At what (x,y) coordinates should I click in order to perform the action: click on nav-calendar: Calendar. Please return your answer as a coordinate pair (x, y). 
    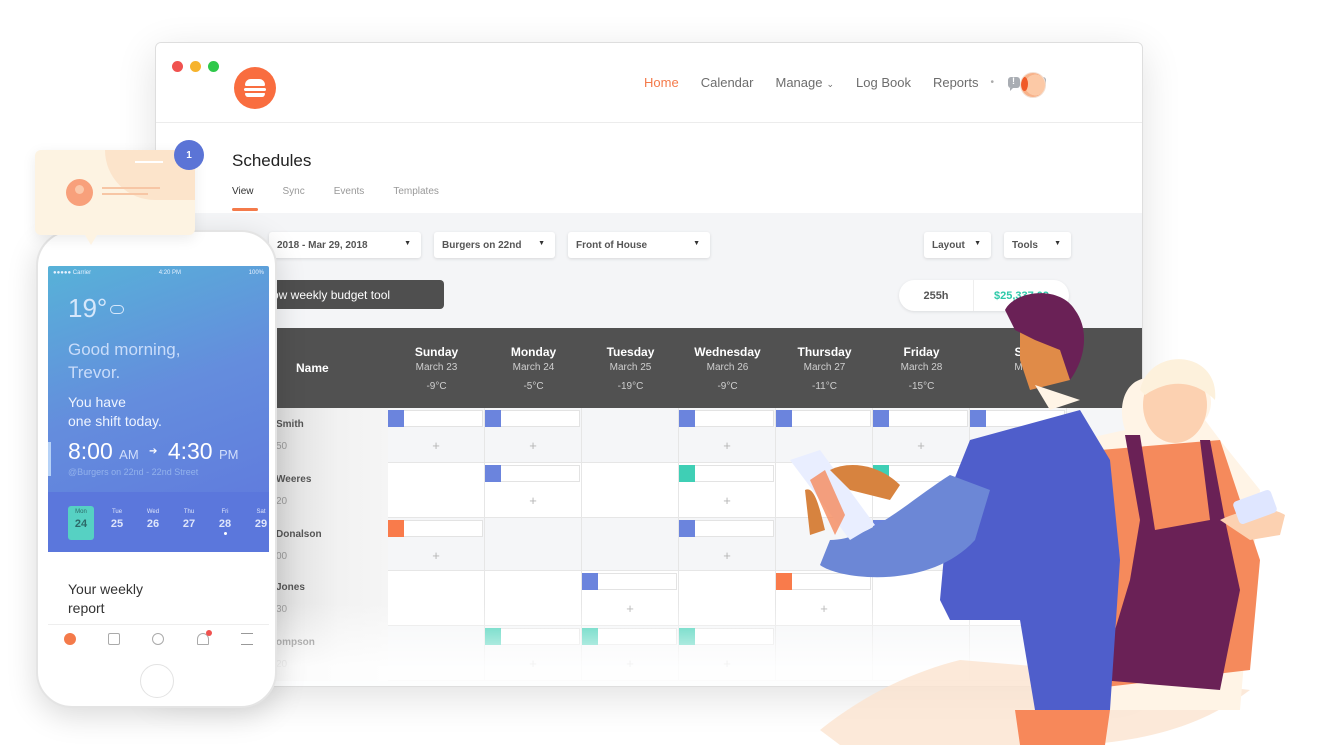
    Looking at the image, I should click on (727, 82).